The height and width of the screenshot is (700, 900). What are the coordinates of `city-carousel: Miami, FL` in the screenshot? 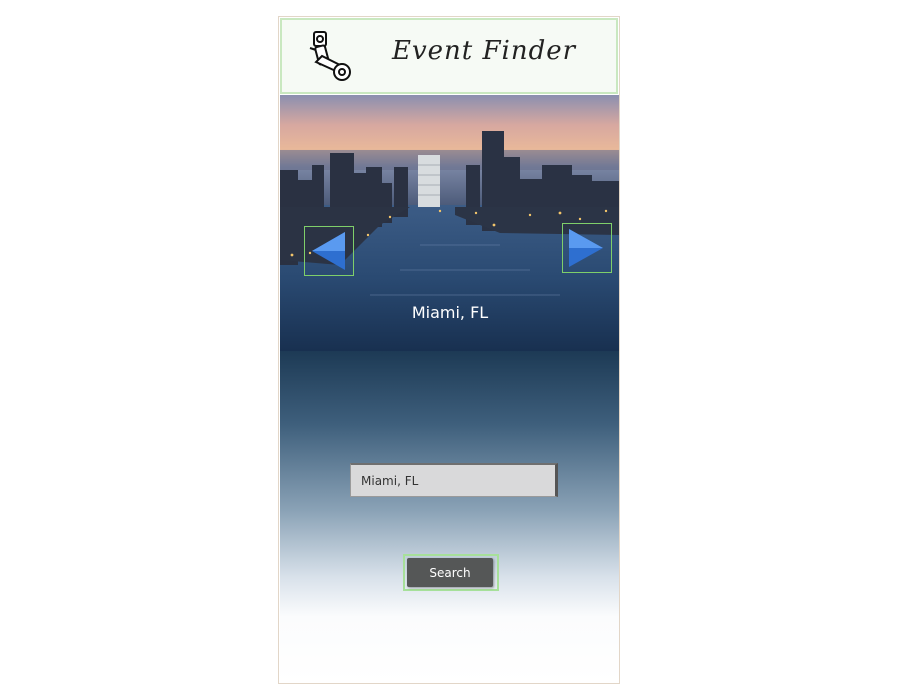 It's located at (449, 223).